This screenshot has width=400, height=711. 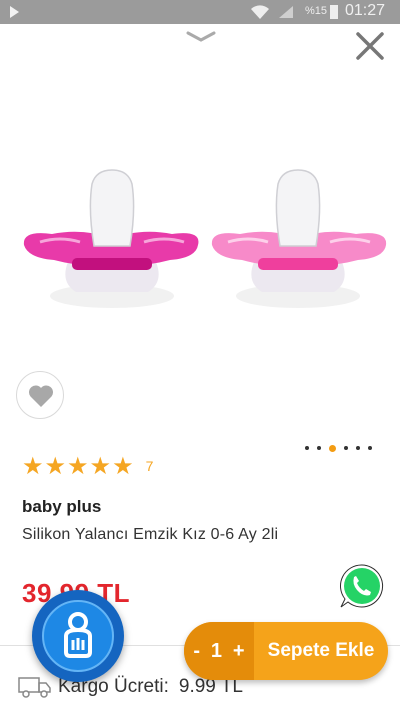 I want to click on signal-icon, so click(x=286, y=12).